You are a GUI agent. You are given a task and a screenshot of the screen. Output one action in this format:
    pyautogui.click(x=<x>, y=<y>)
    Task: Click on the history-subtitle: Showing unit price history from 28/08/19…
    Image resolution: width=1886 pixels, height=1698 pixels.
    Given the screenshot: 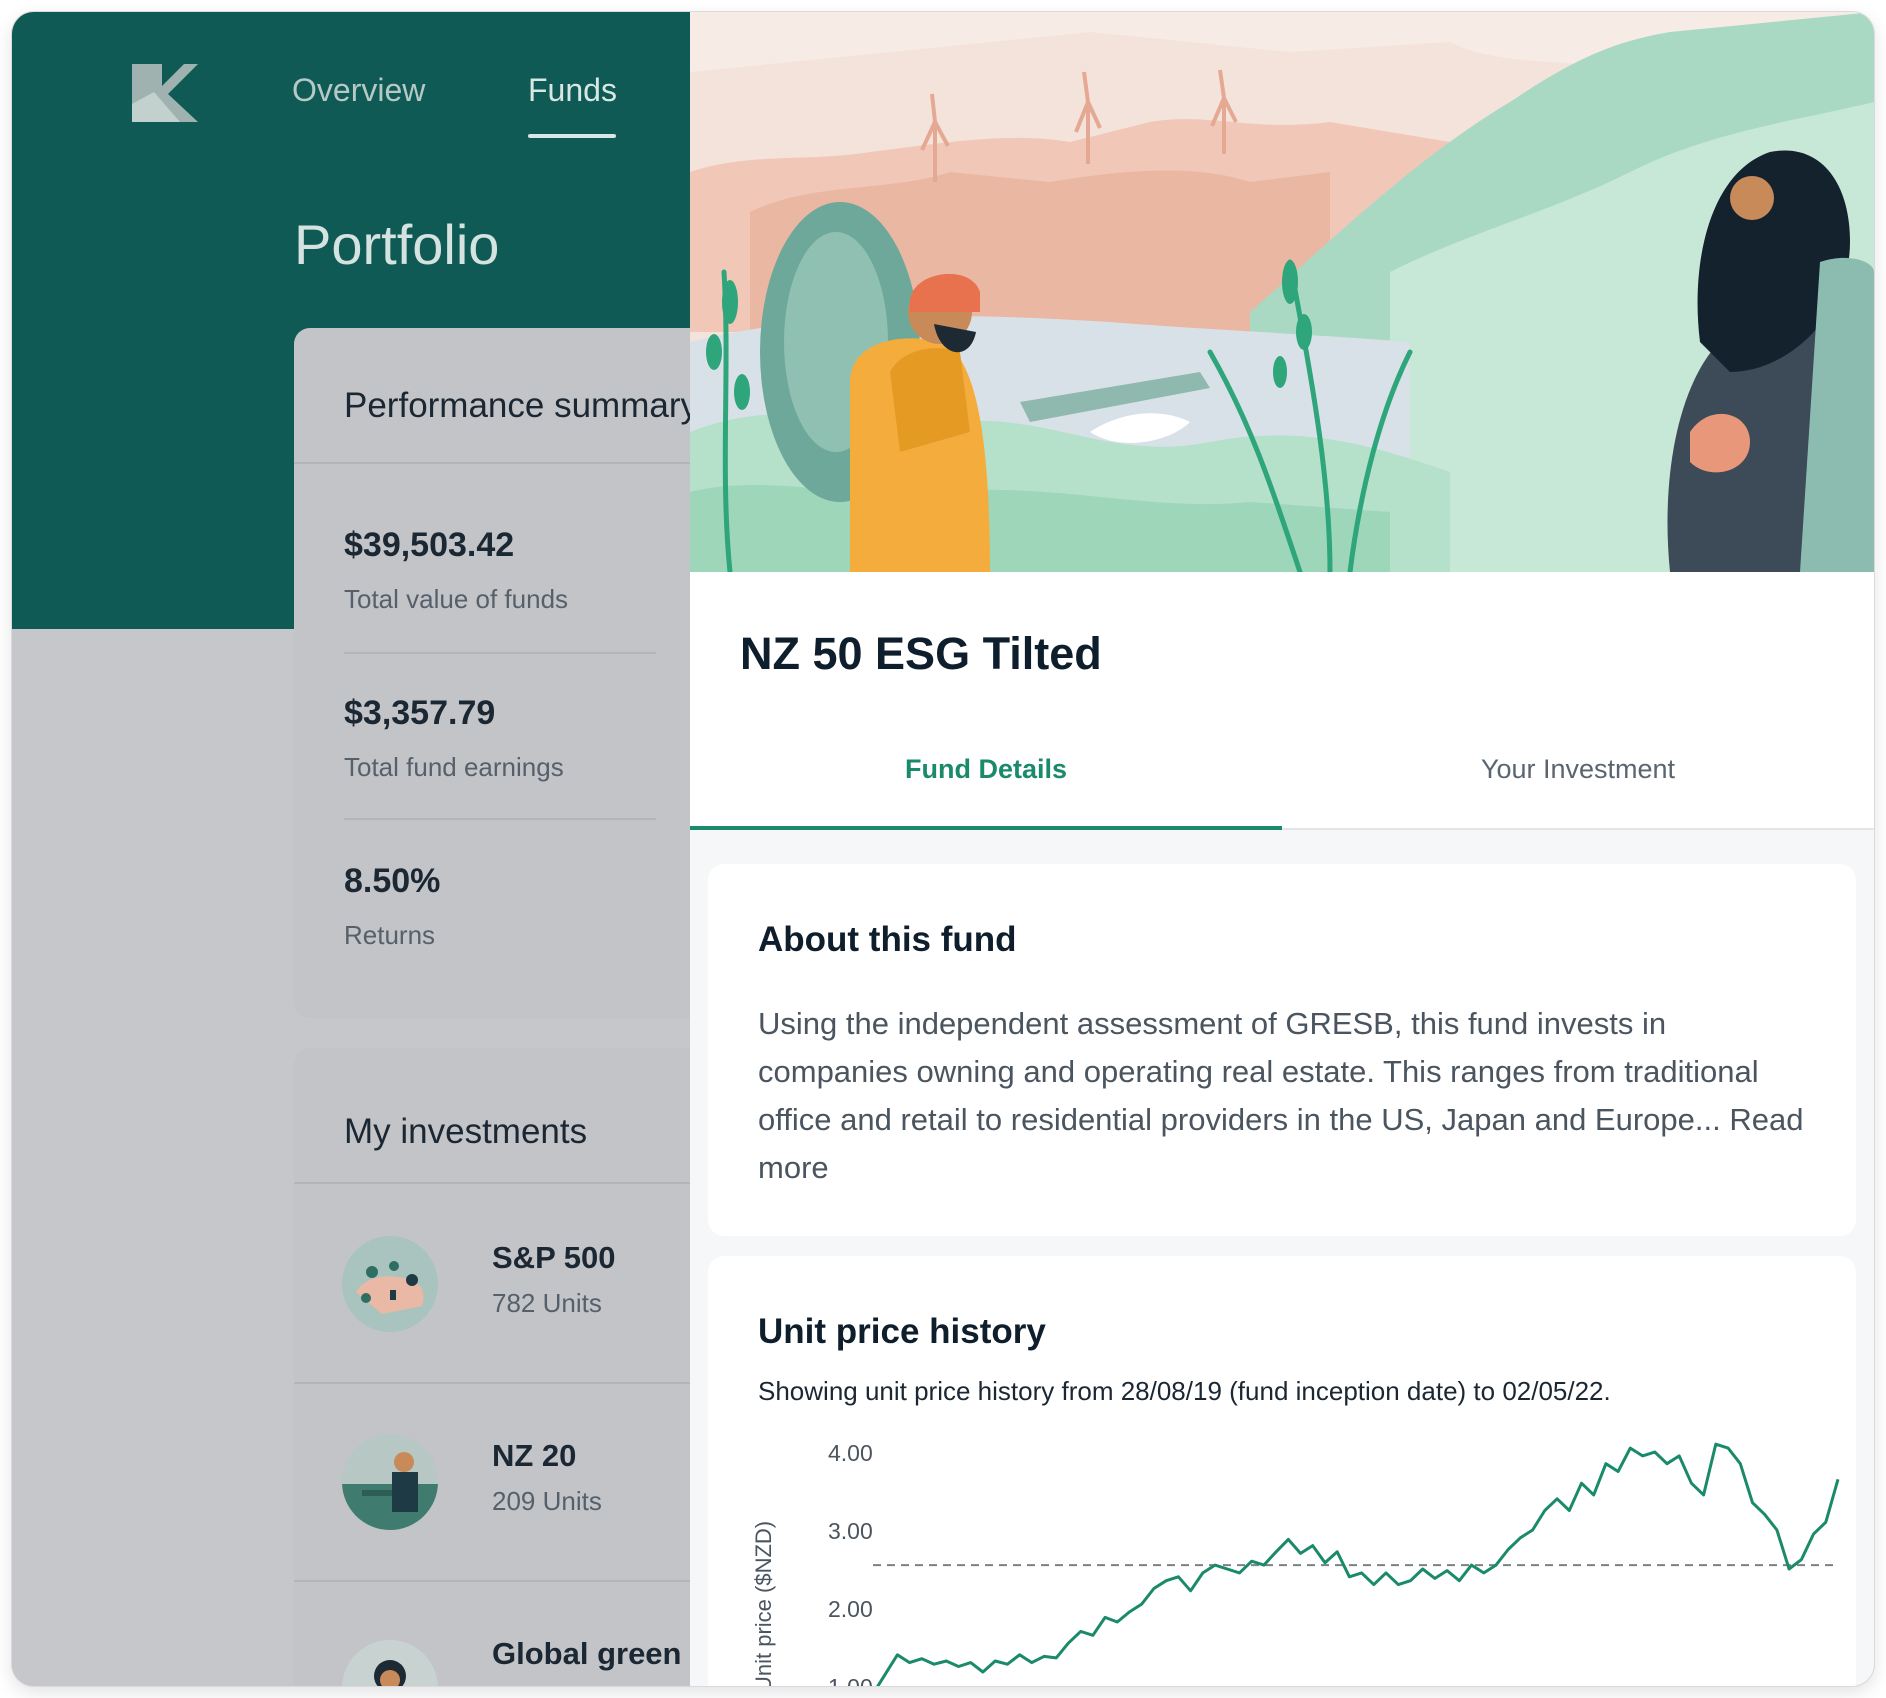 What is the action you would take?
    pyautogui.click(x=1184, y=1391)
    